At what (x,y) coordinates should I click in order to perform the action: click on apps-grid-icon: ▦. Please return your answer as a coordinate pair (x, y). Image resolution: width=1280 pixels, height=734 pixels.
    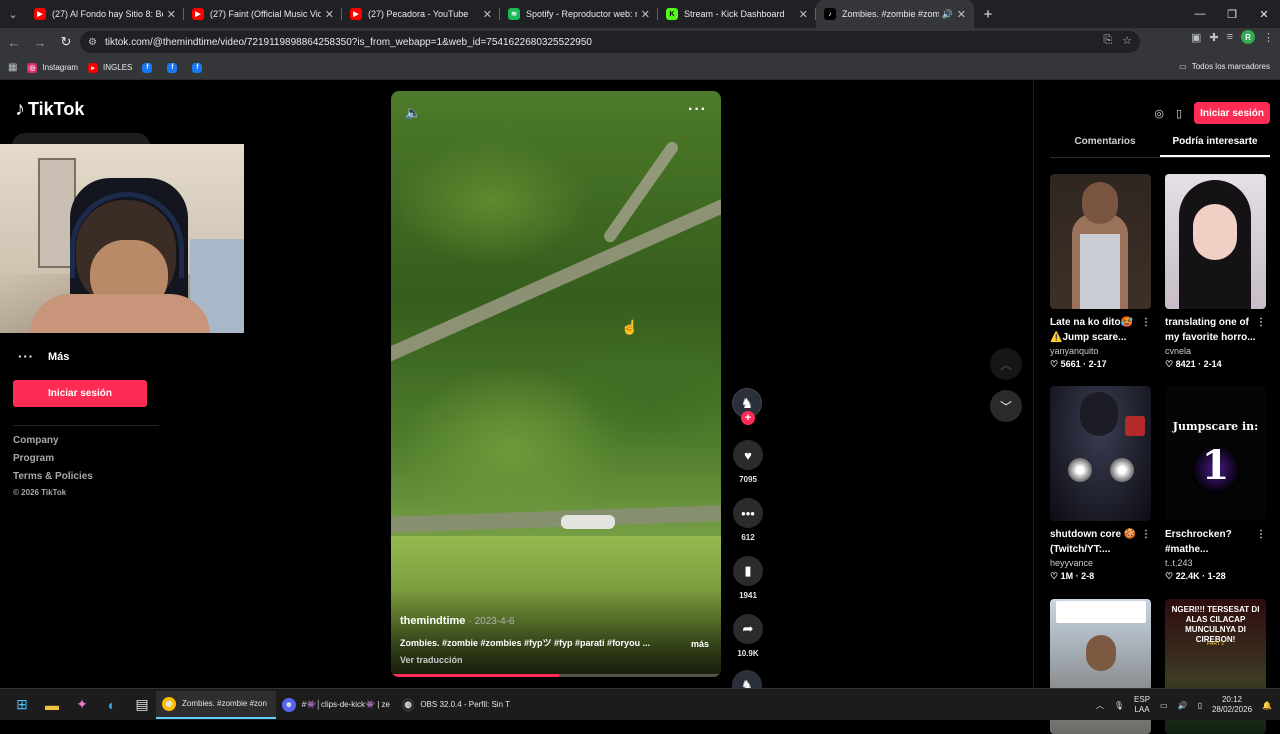
    Looking at the image, I should click on (12, 67).